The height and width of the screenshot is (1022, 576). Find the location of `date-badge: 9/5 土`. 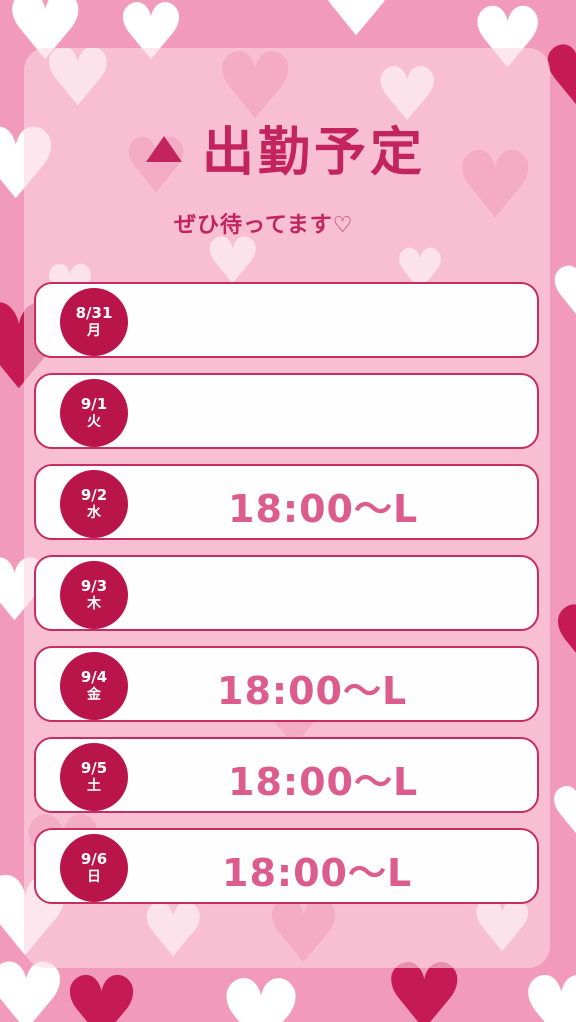

date-badge: 9/5 土 is located at coordinates (94, 777).